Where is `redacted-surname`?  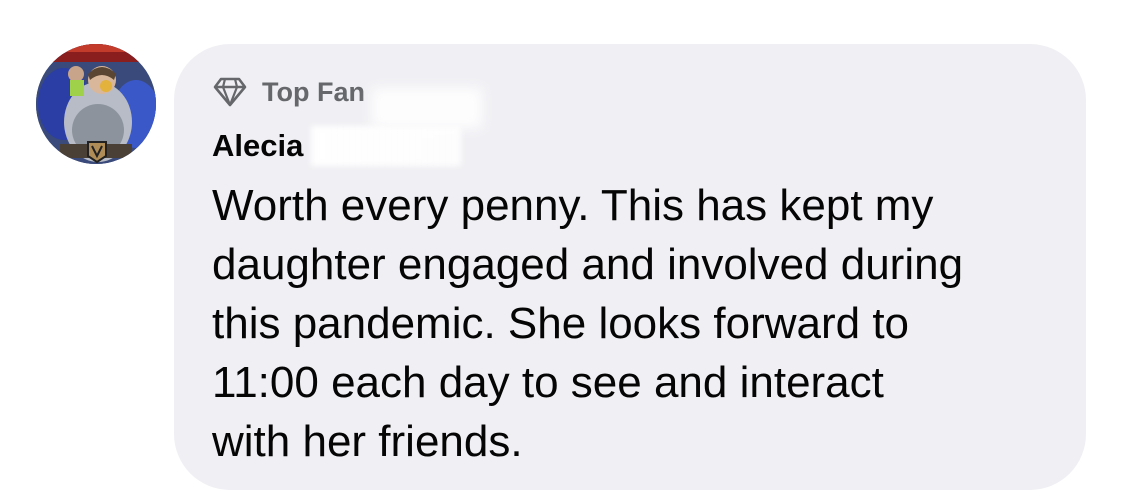
redacted-surname is located at coordinates (386, 146).